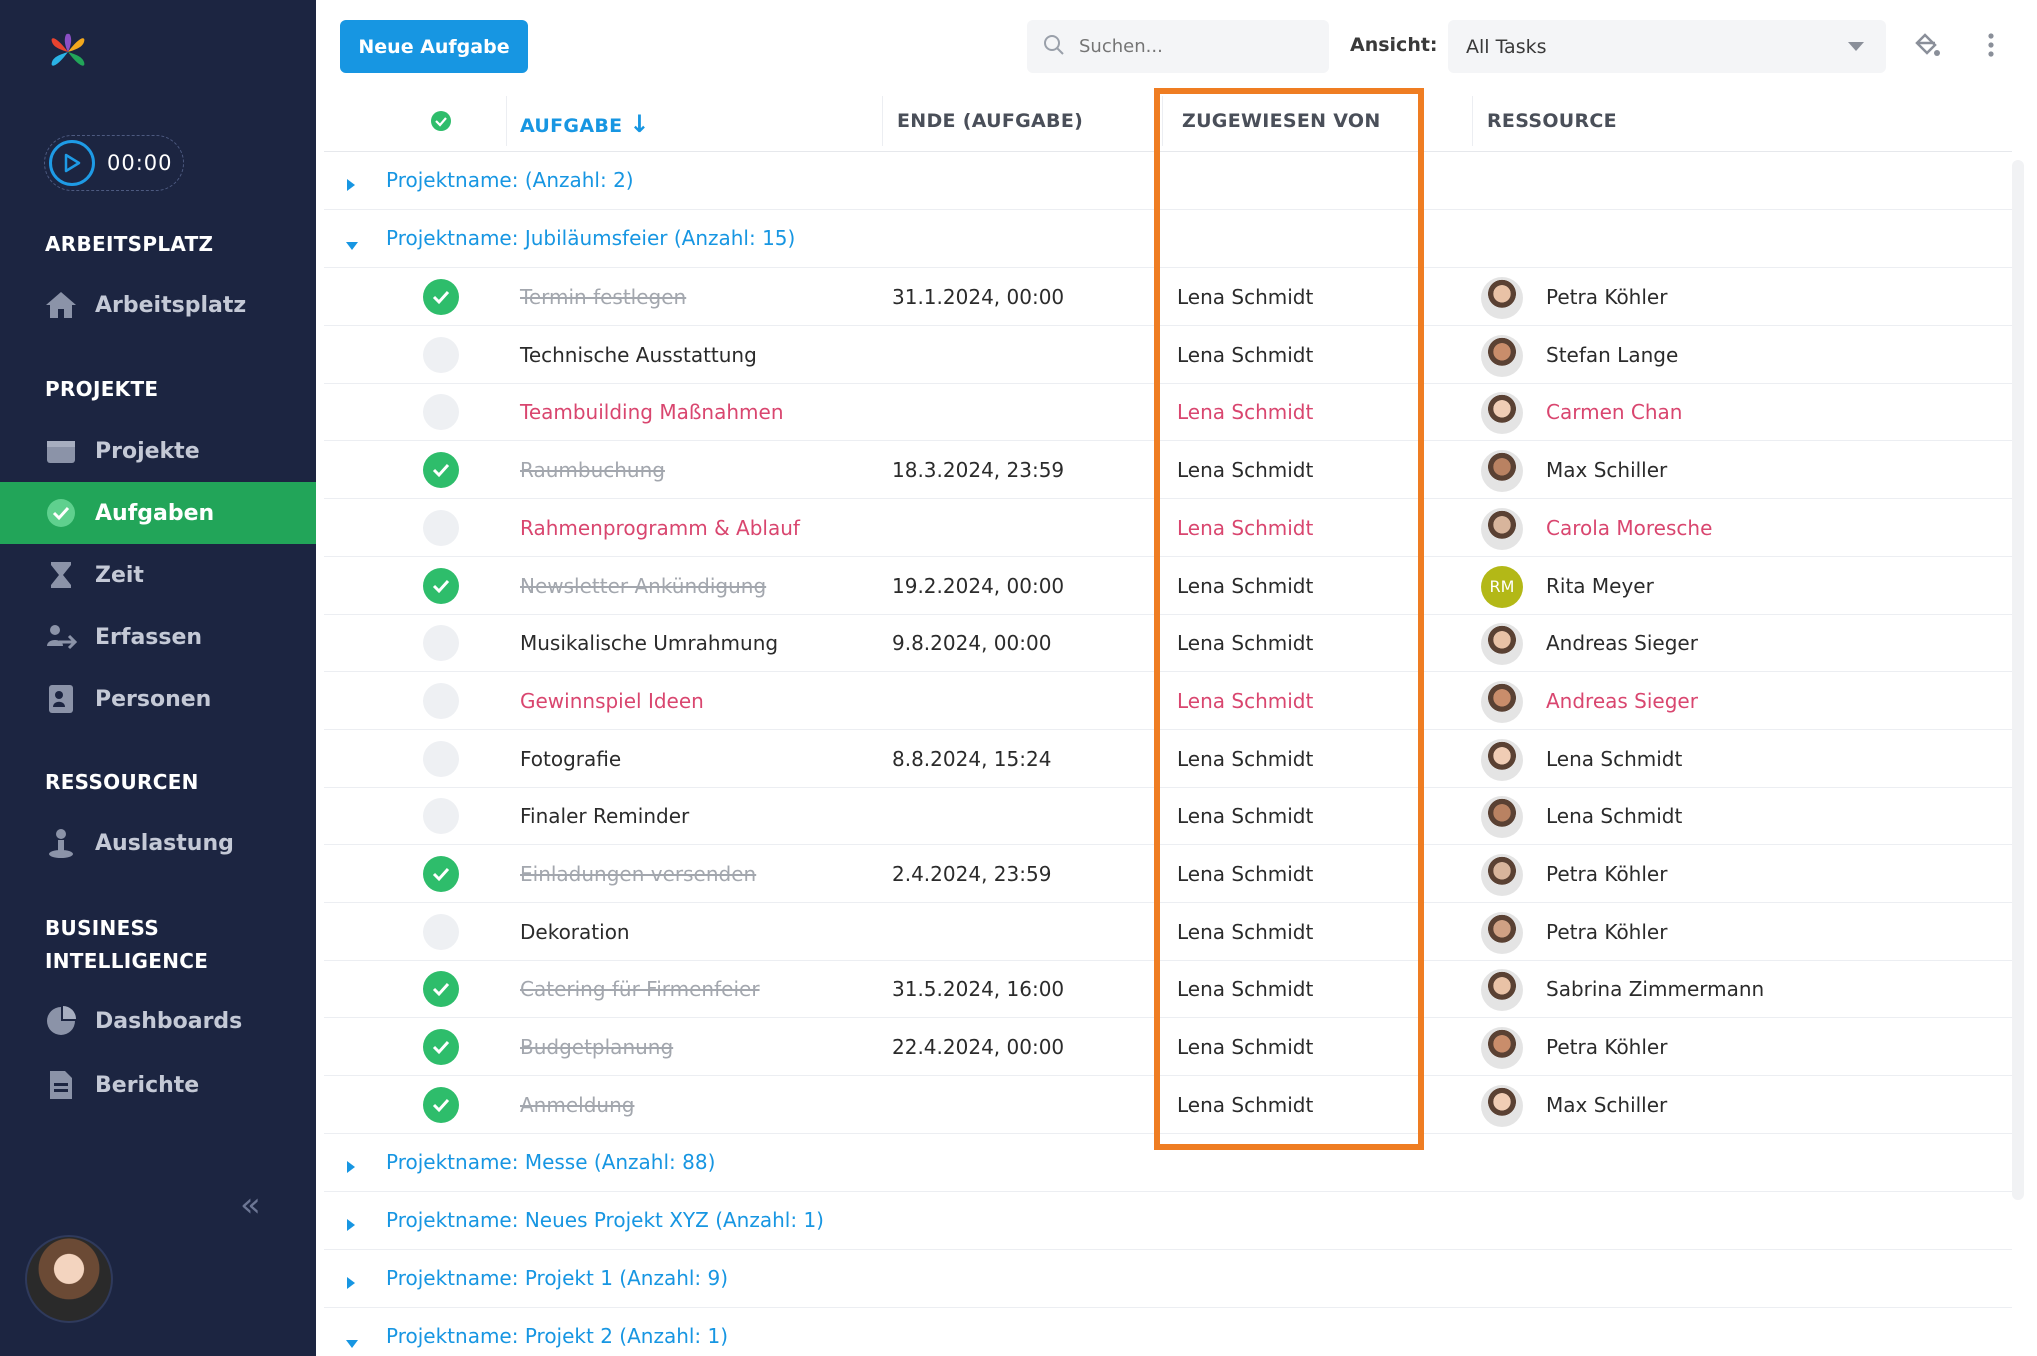 The width and height of the screenshot is (2037, 1356). I want to click on sidebar-item-auslastung: Auslastung, so click(158, 843).